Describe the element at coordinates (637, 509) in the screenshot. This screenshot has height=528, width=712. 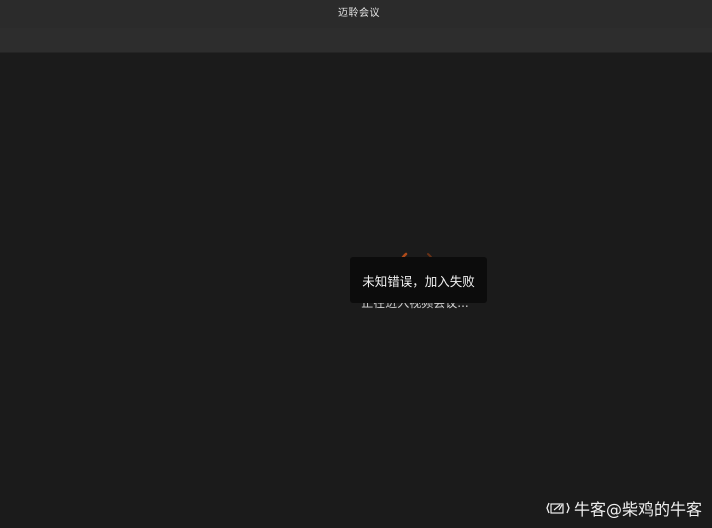
I see `watermark-text: 牛客@柴鸡的牛客` at that location.